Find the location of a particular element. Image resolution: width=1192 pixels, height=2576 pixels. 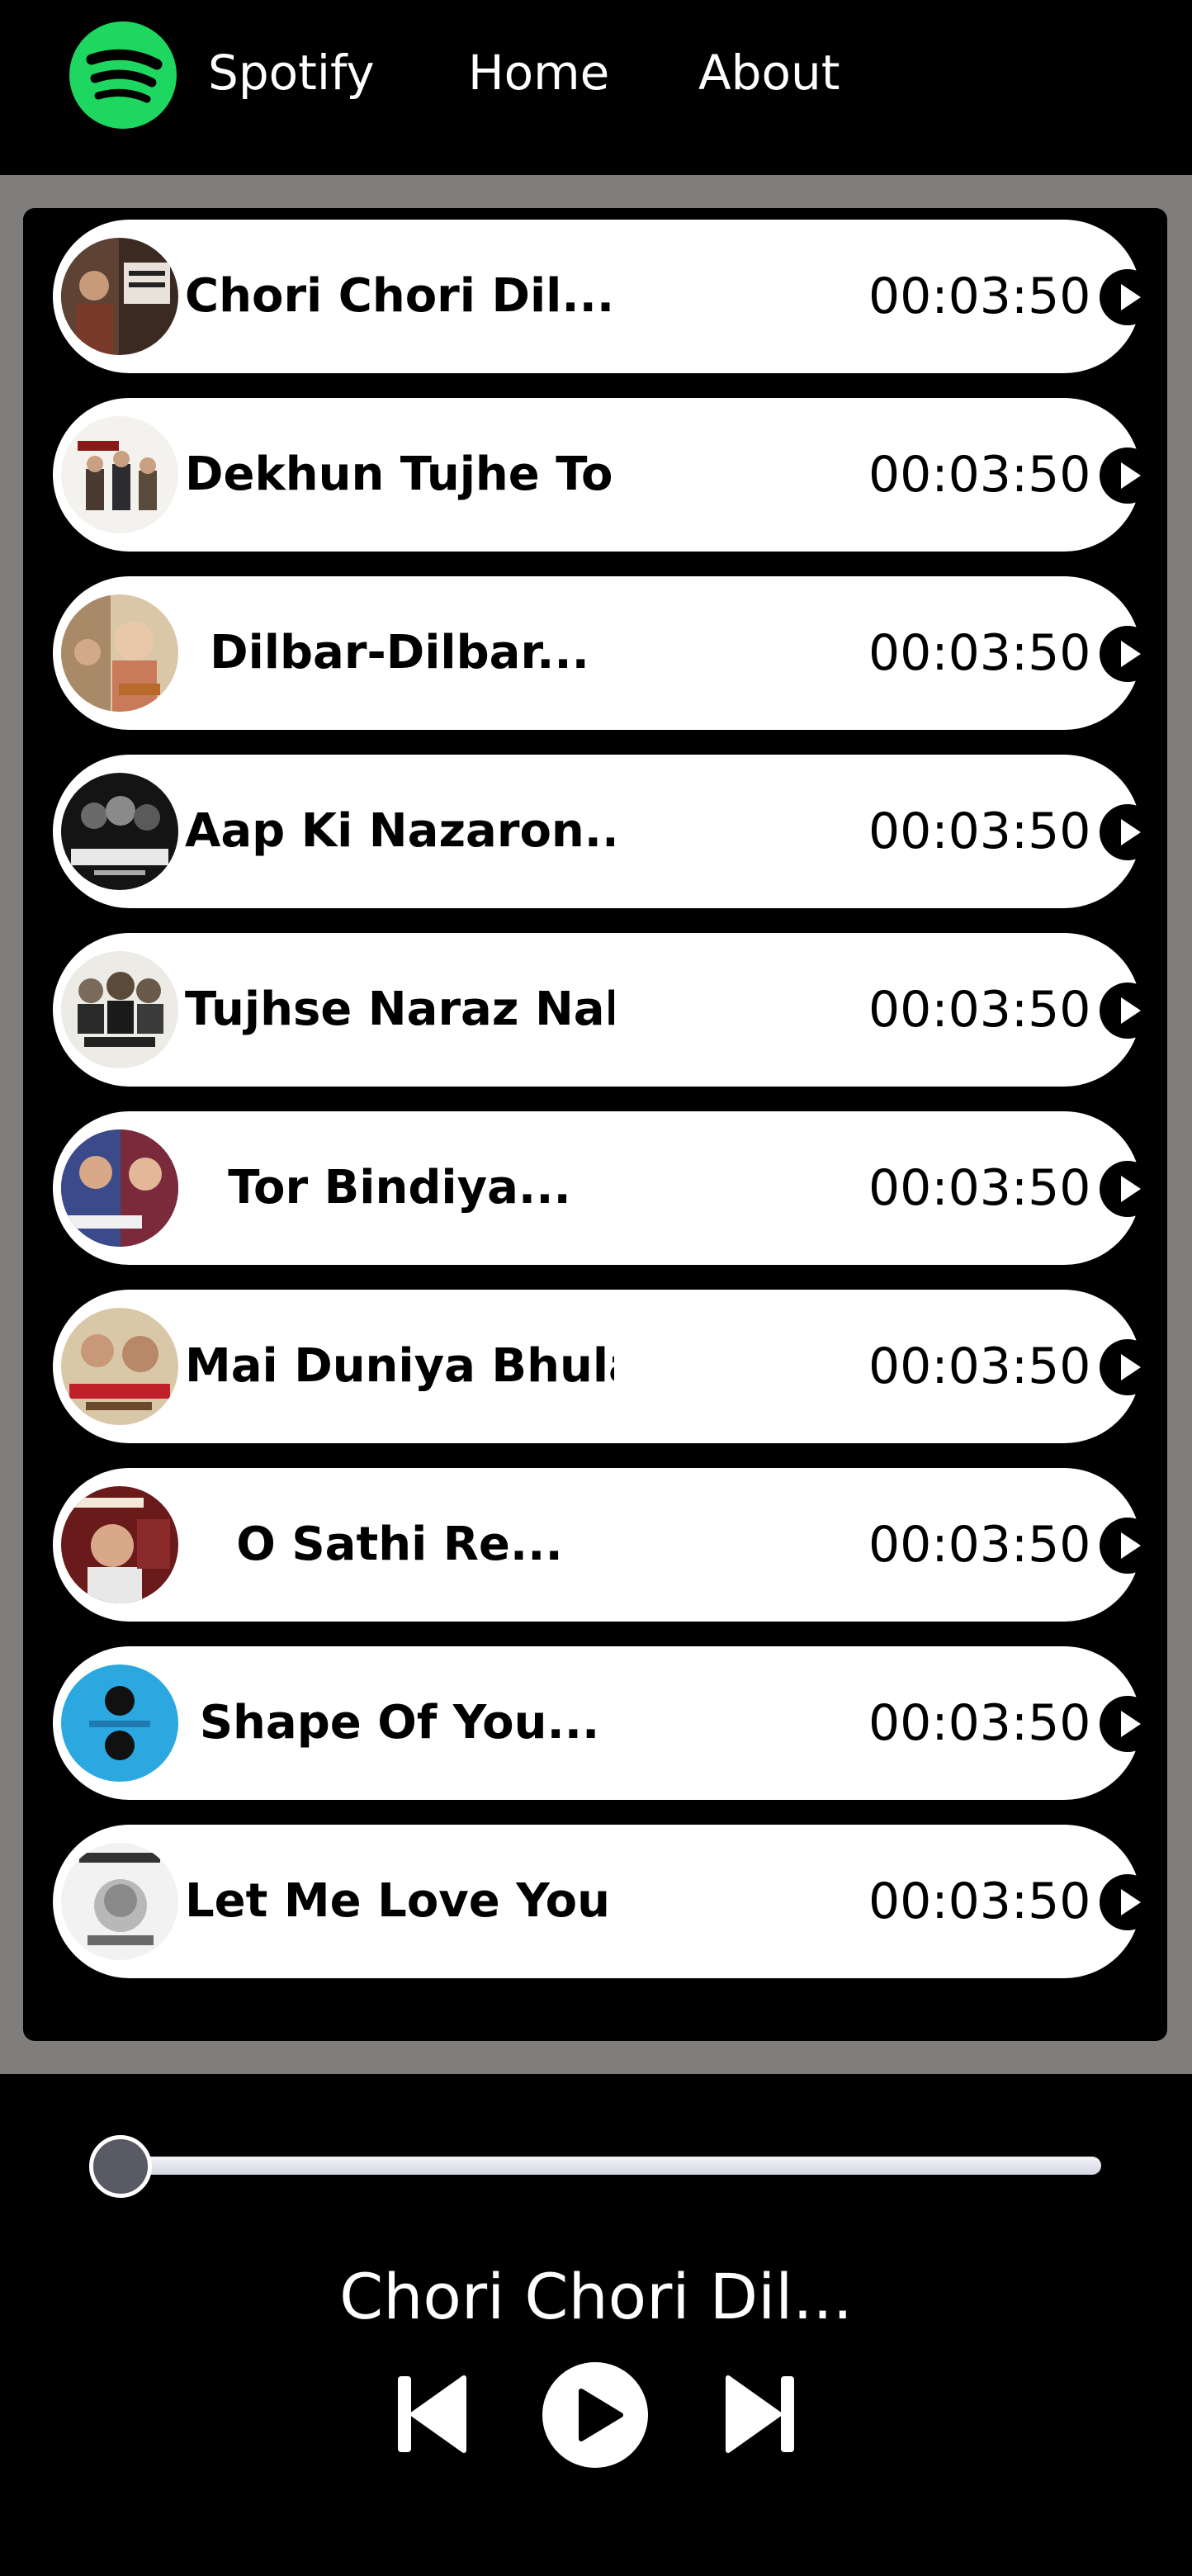

brand-link: Spotify is located at coordinates (292, 72).